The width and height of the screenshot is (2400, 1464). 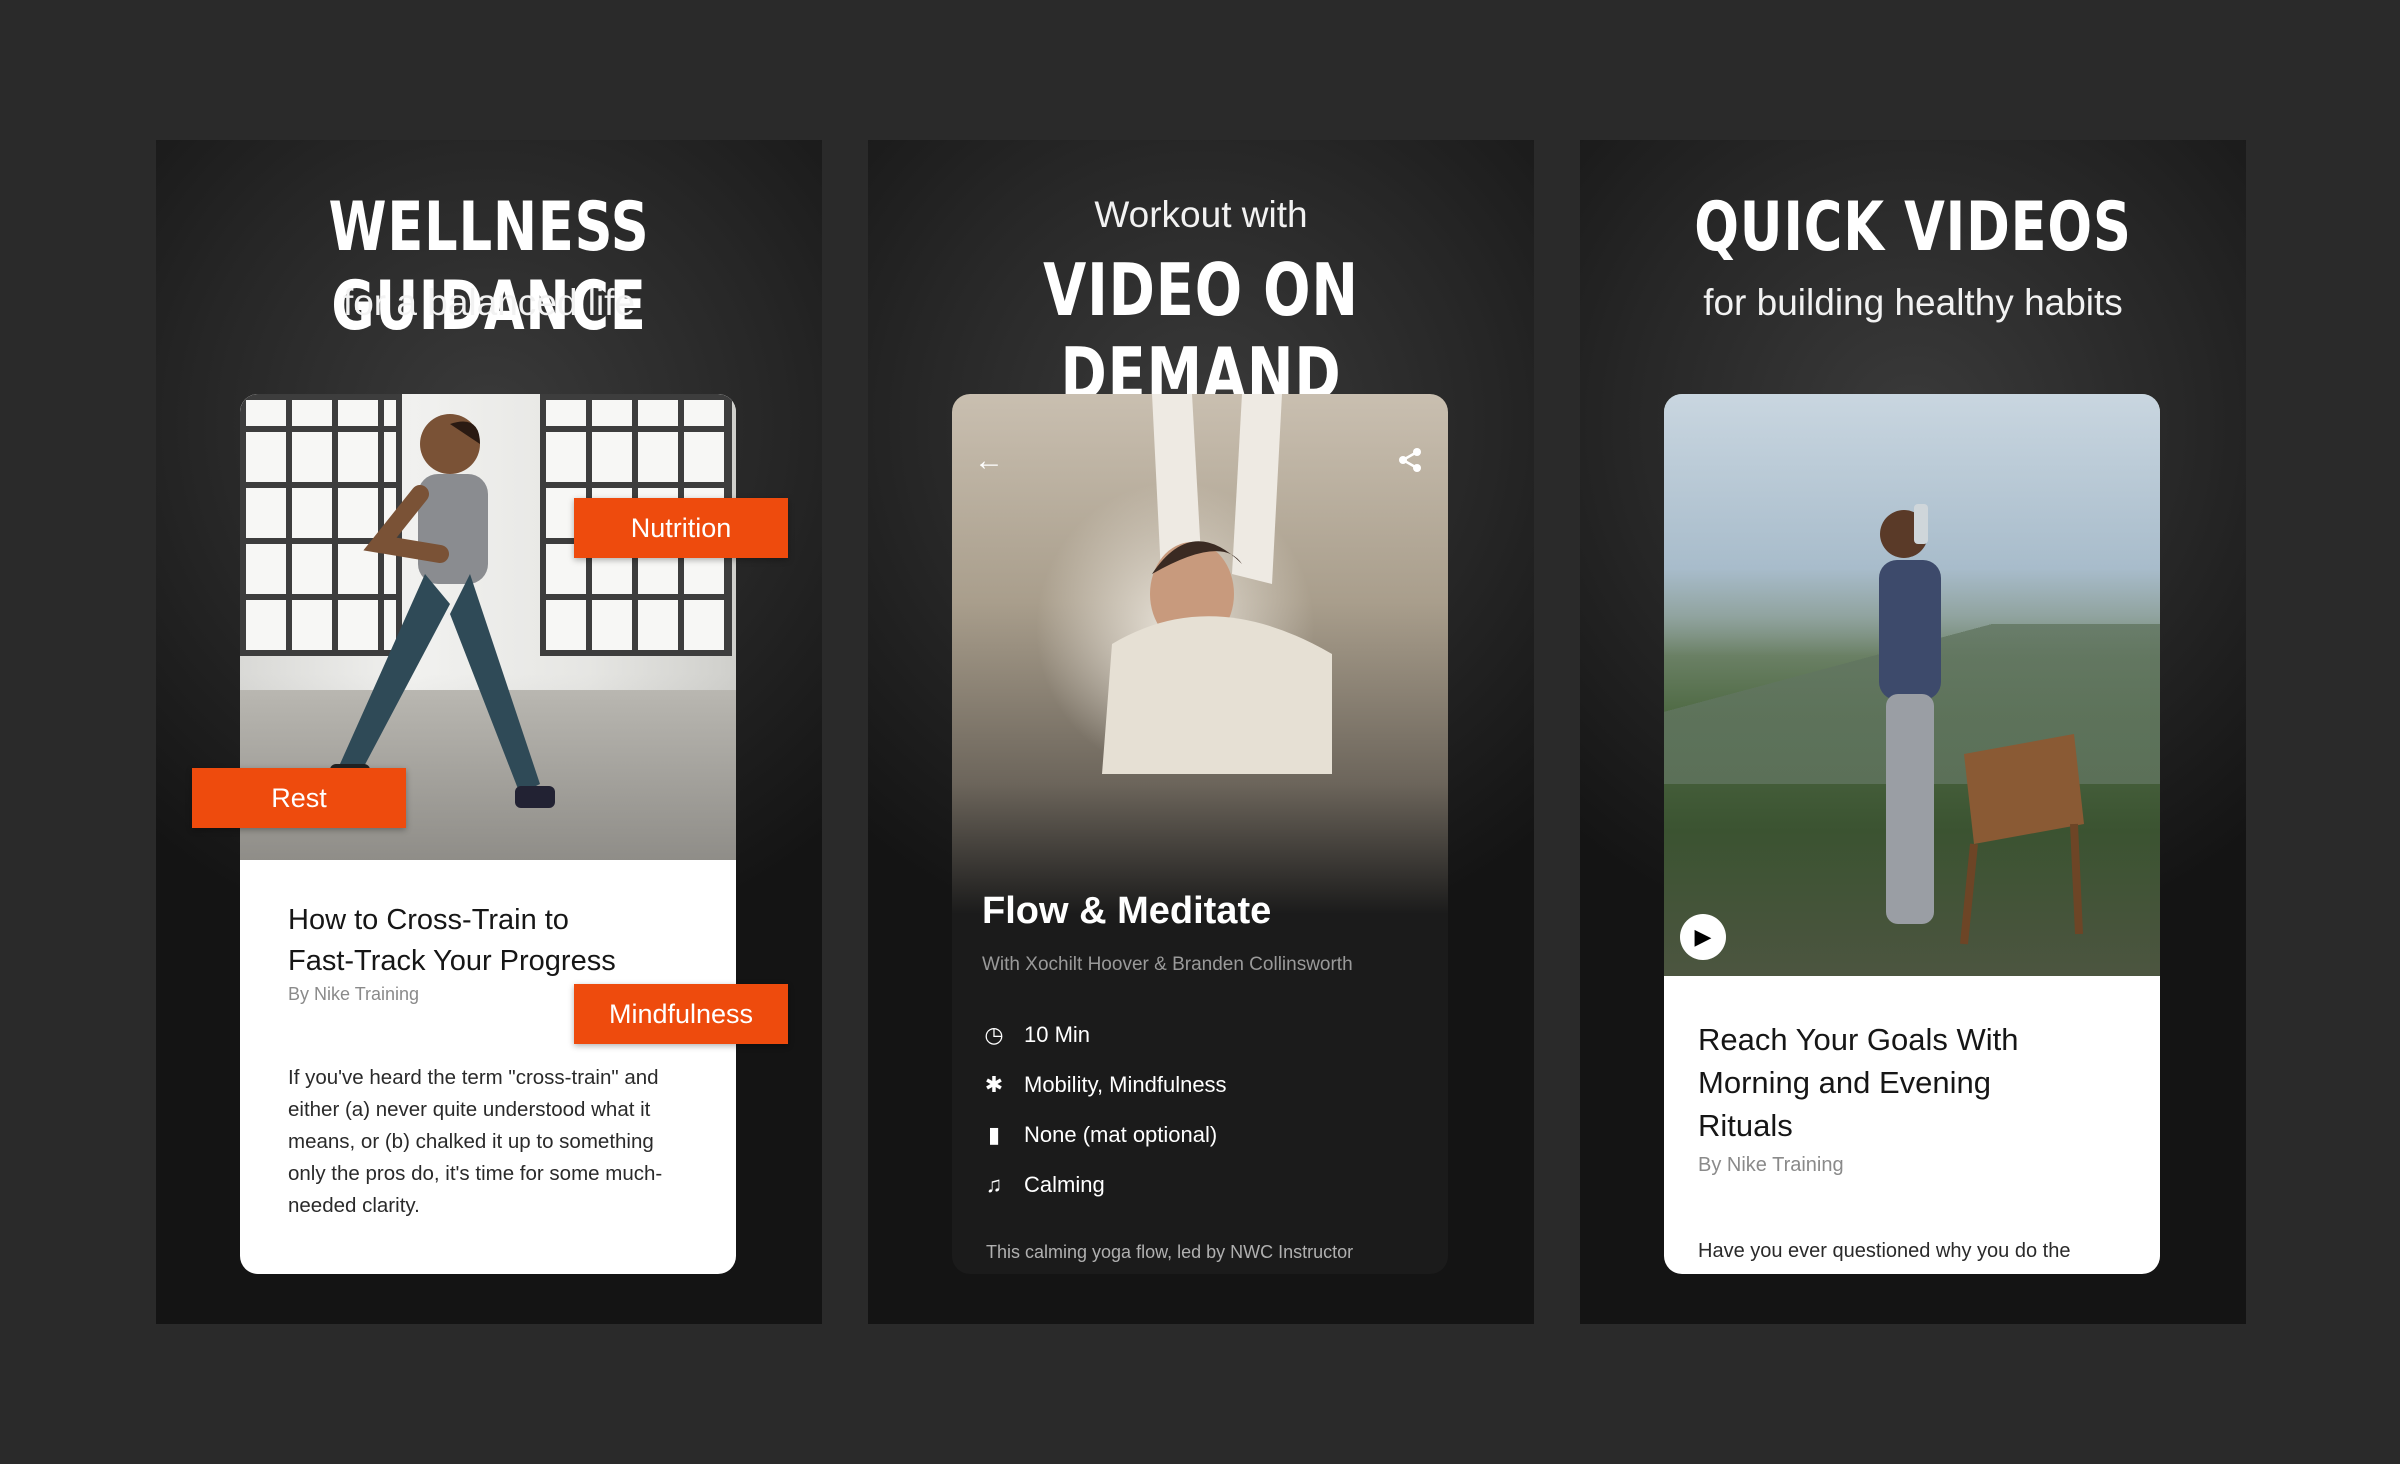 I want to click on workout-equipment: ▮ None (mat optional), so click(x=1099, y=1135).